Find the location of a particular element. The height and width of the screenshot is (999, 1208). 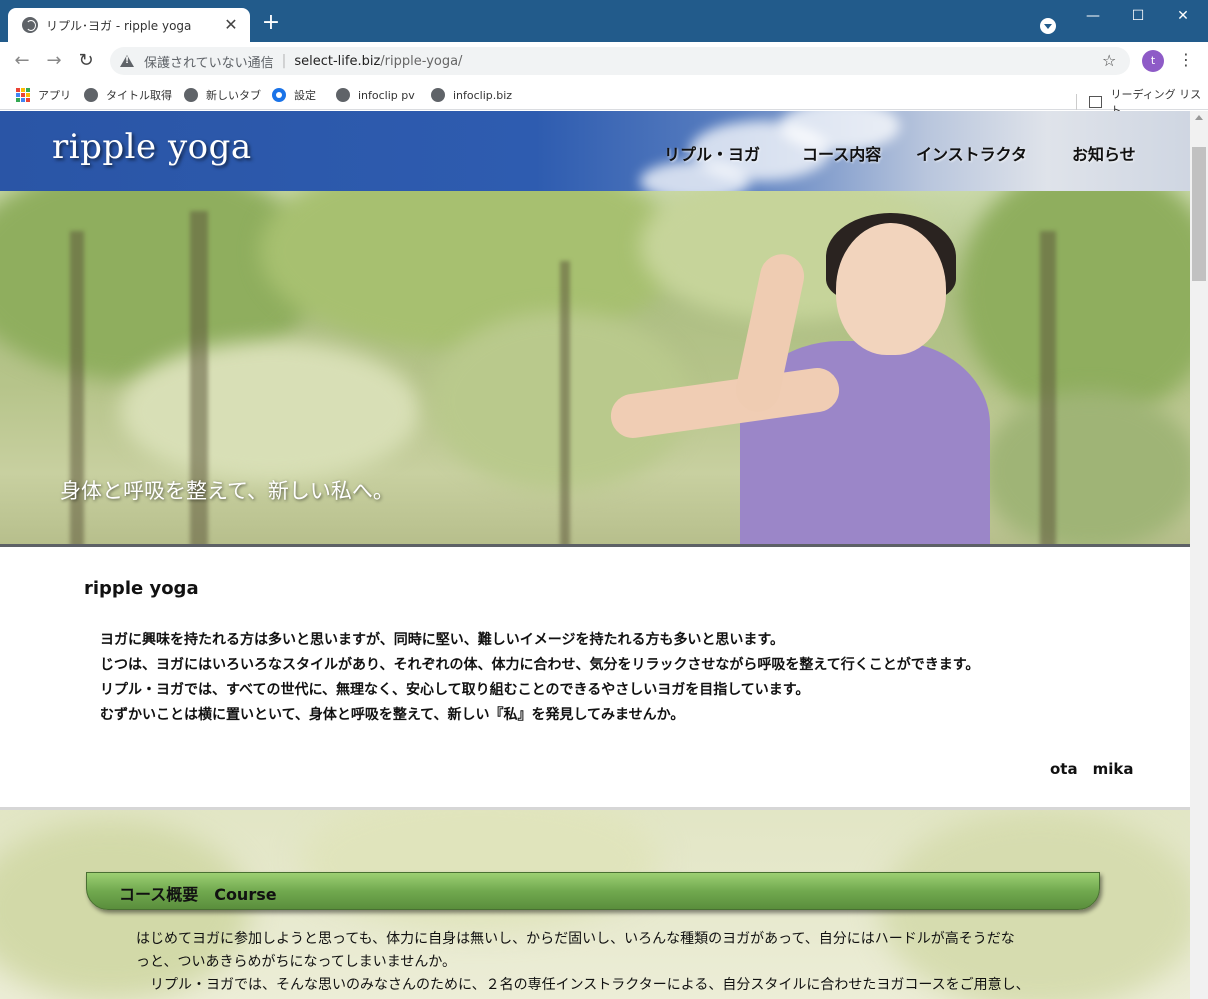

bookmark-label: アプリ is located at coordinates (54, 95).